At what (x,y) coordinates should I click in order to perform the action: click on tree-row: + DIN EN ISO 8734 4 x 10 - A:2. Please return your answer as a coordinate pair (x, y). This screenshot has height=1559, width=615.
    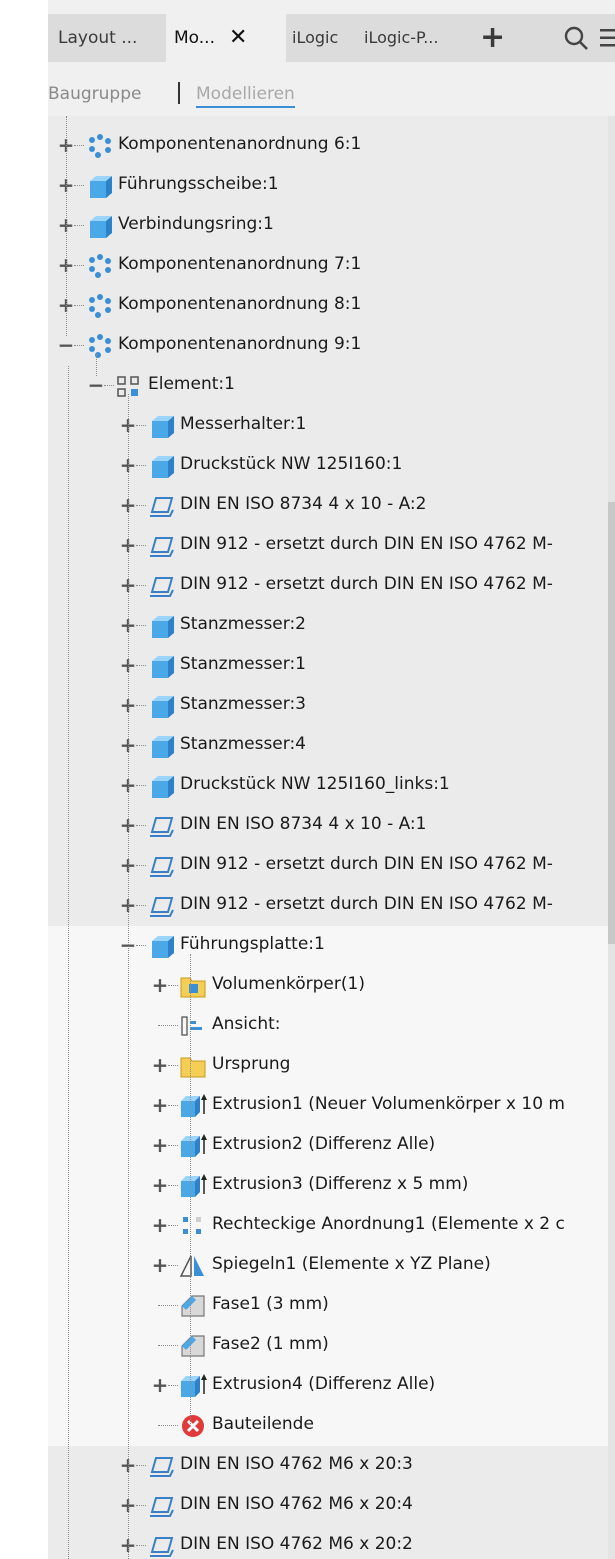
    Looking at the image, I should click on (328, 506).